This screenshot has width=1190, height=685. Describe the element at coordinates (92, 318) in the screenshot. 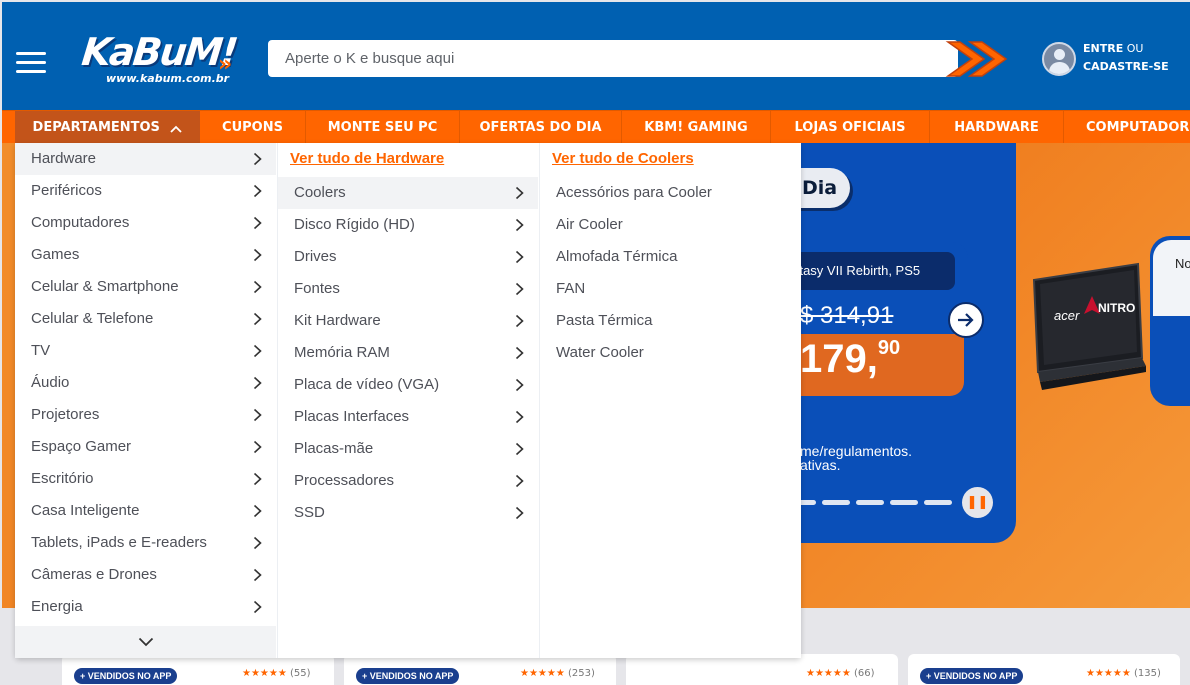

I see `menu-item-department-label: Celular & Telefone` at that location.